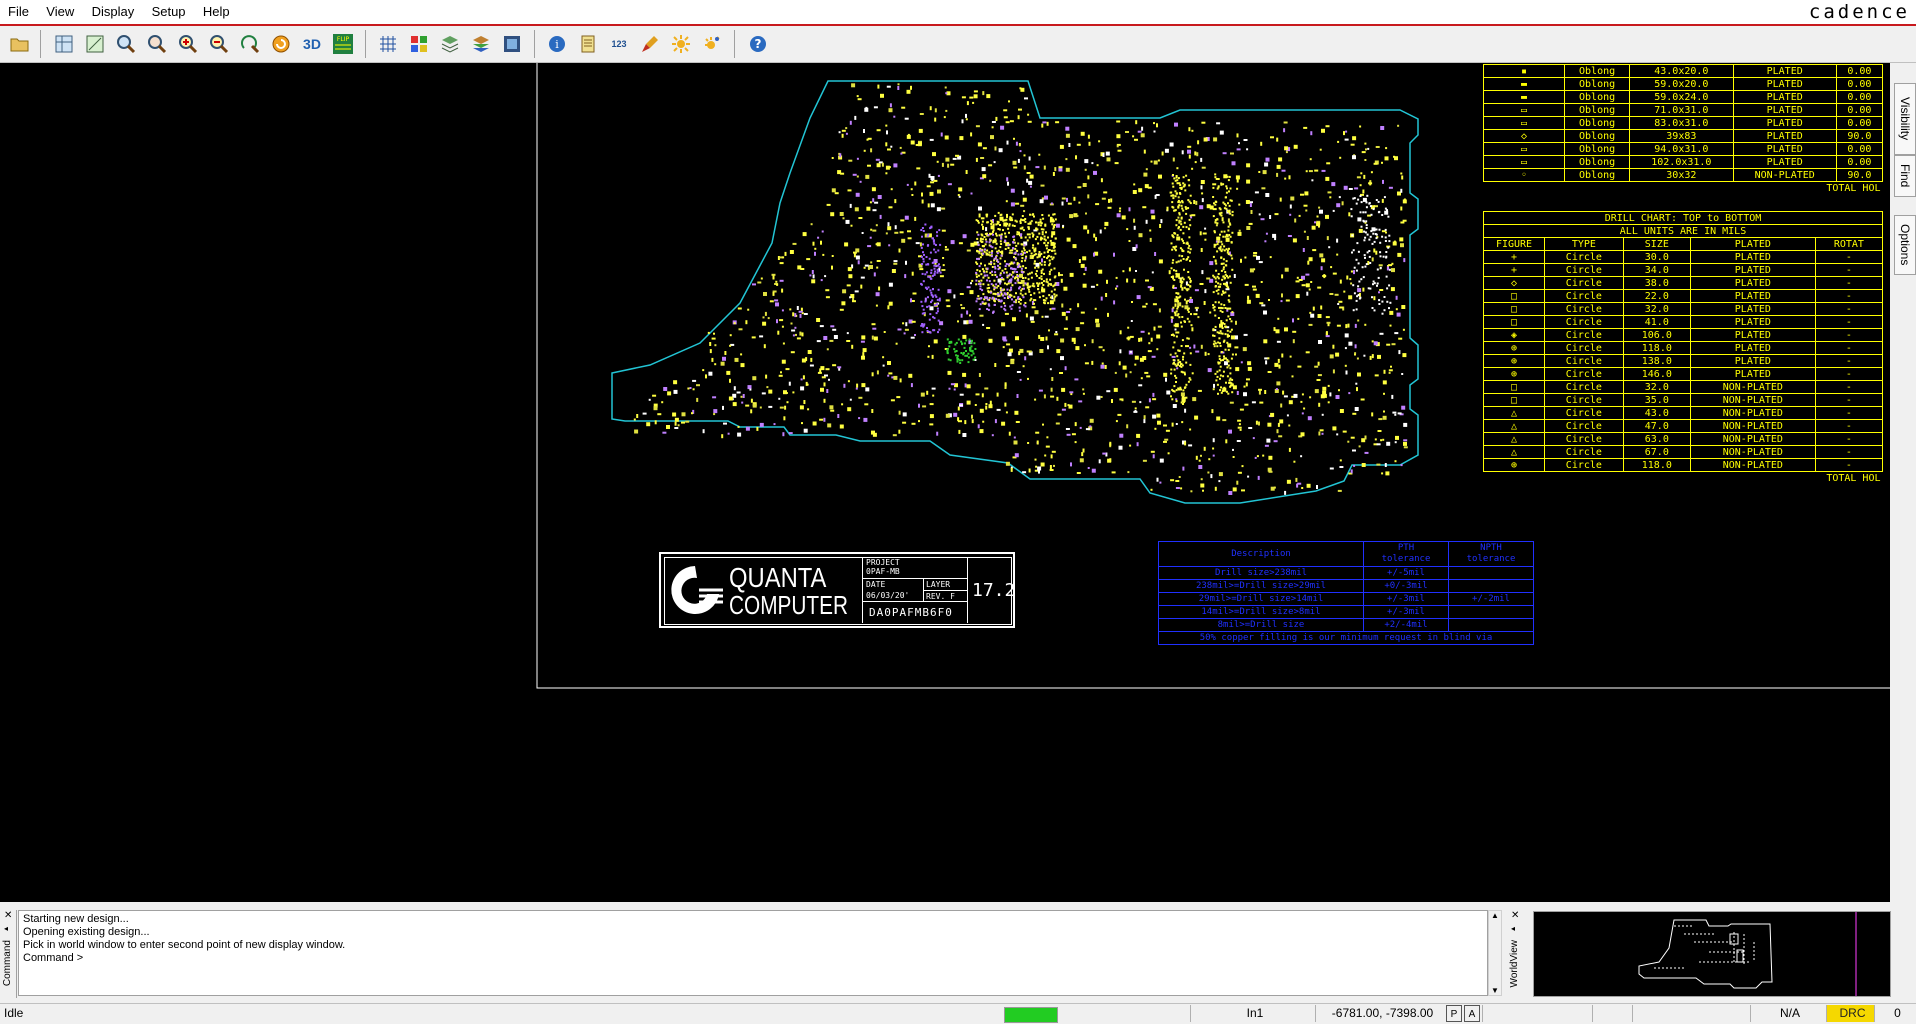  Describe the element at coordinates (650, 44) in the screenshot. I see `brush-icon` at that location.